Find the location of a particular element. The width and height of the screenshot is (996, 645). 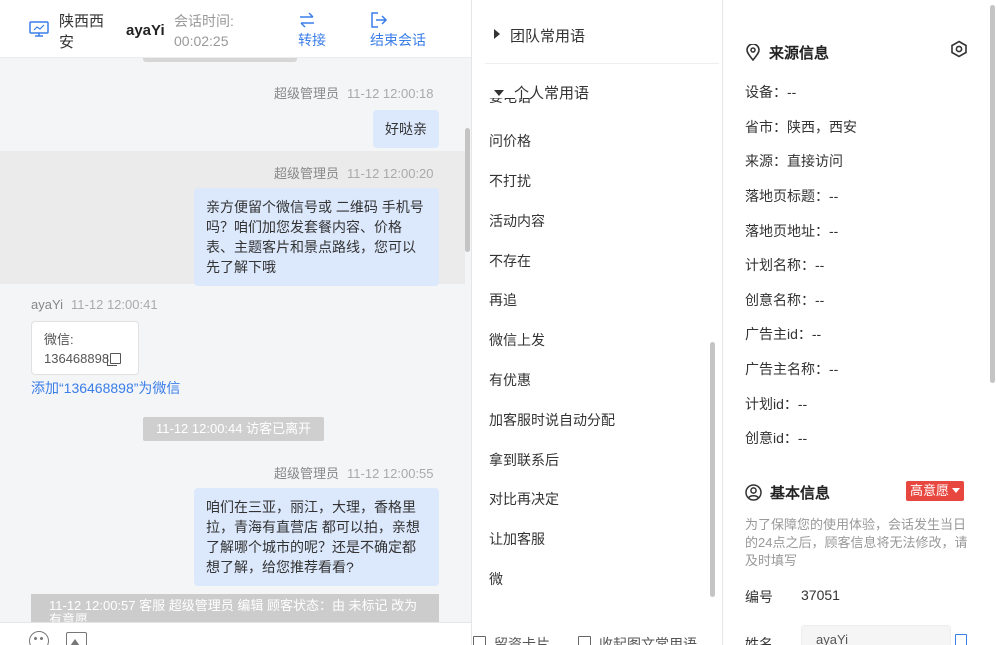

divider is located at coordinates (602, 63).